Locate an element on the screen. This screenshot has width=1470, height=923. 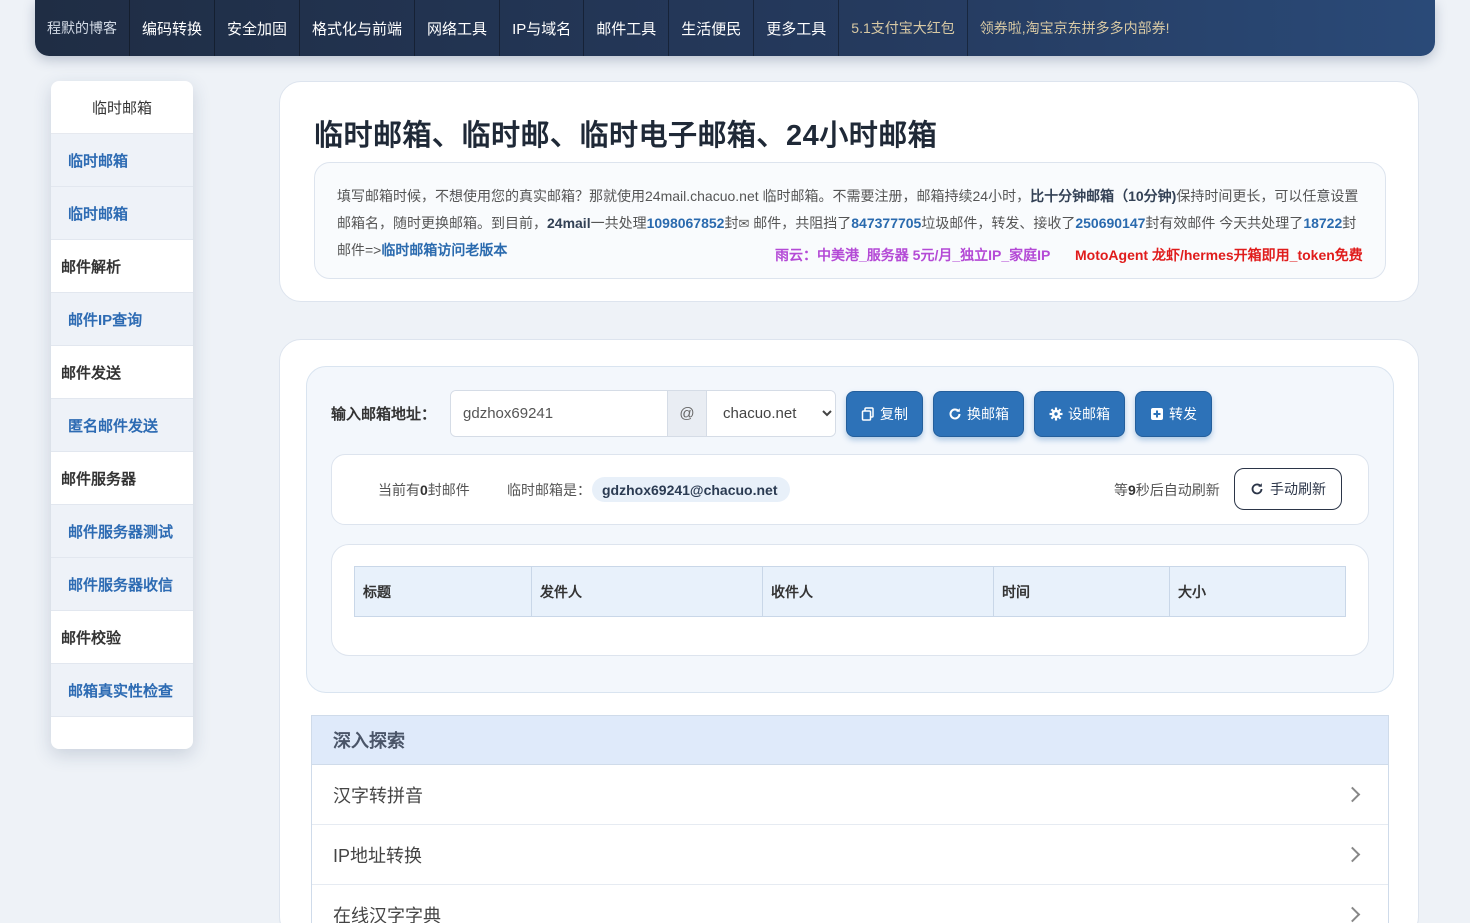
nav-item-more: 更多工具 is located at coordinates (797, 28).